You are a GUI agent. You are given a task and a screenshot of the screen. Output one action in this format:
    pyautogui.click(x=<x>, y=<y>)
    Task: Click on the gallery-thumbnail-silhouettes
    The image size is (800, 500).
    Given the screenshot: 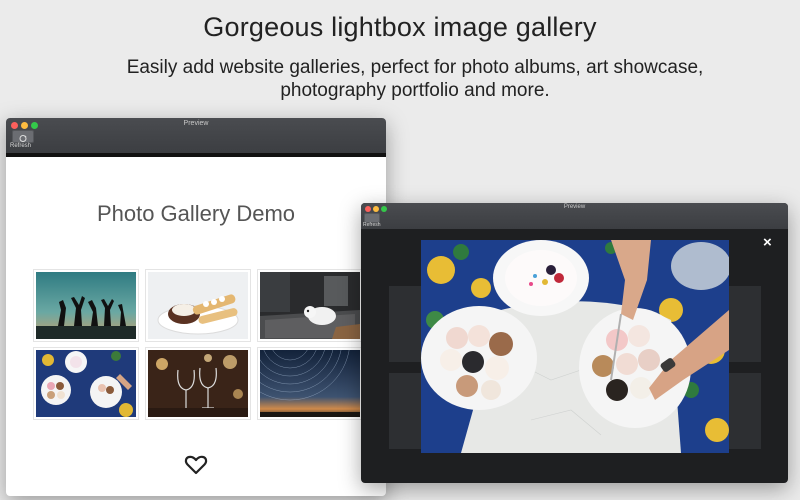 What is the action you would take?
    pyautogui.click(x=86, y=305)
    